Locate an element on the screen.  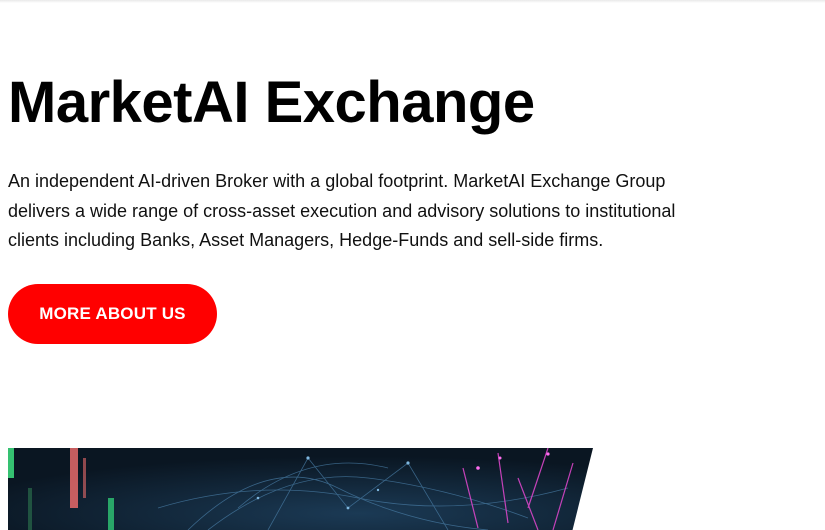
trading-network-image is located at coordinates (300, 489).